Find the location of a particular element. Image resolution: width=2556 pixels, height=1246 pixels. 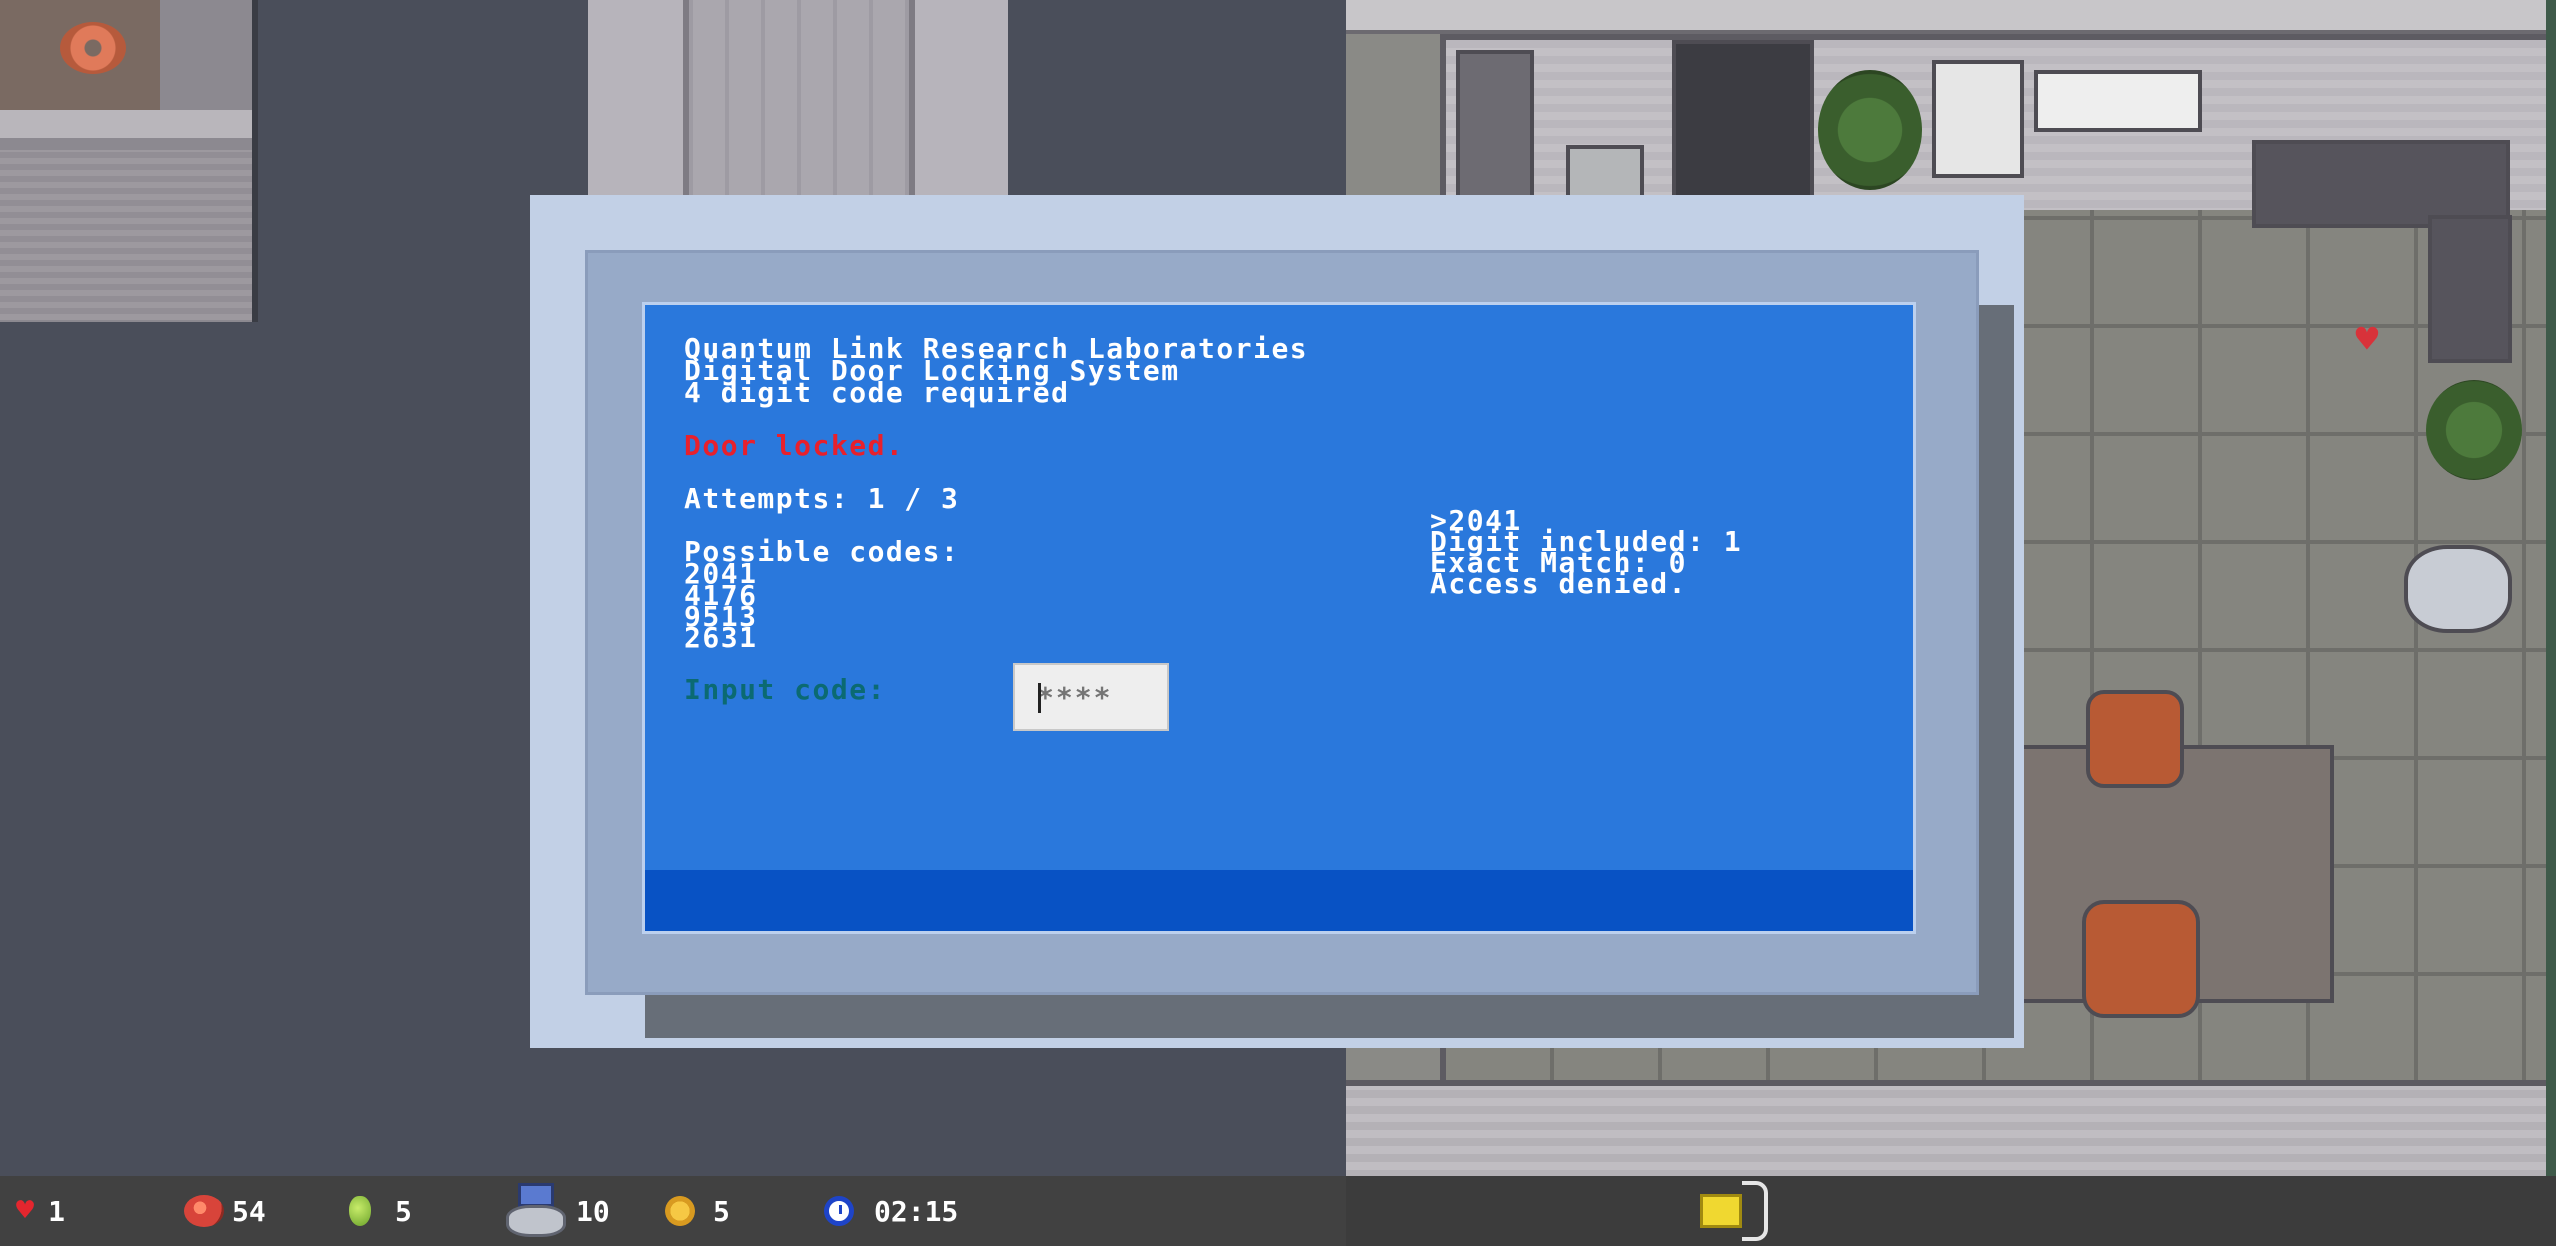

clock-icon is located at coordinates (839, 1211).